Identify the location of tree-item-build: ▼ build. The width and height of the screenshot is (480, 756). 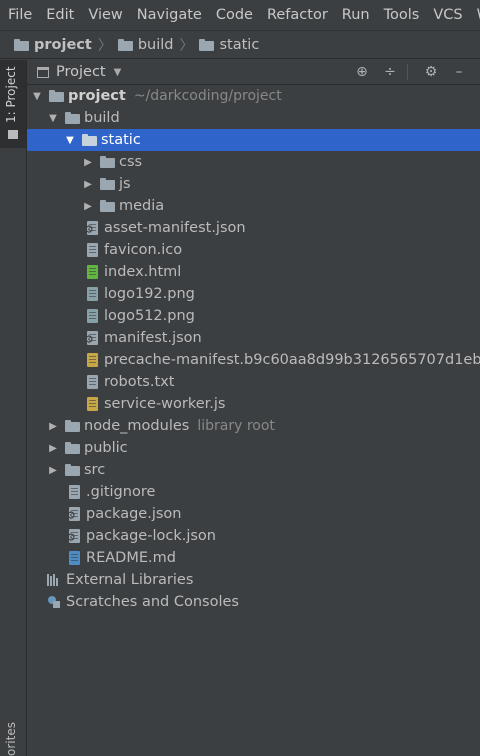
(253, 118).